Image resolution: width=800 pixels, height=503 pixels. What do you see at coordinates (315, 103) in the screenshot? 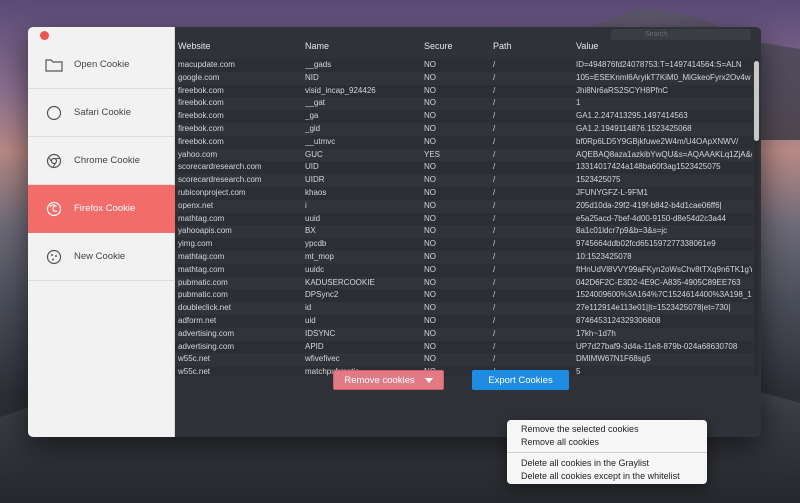
I see `cell-name: __gat` at bounding box center [315, 103].